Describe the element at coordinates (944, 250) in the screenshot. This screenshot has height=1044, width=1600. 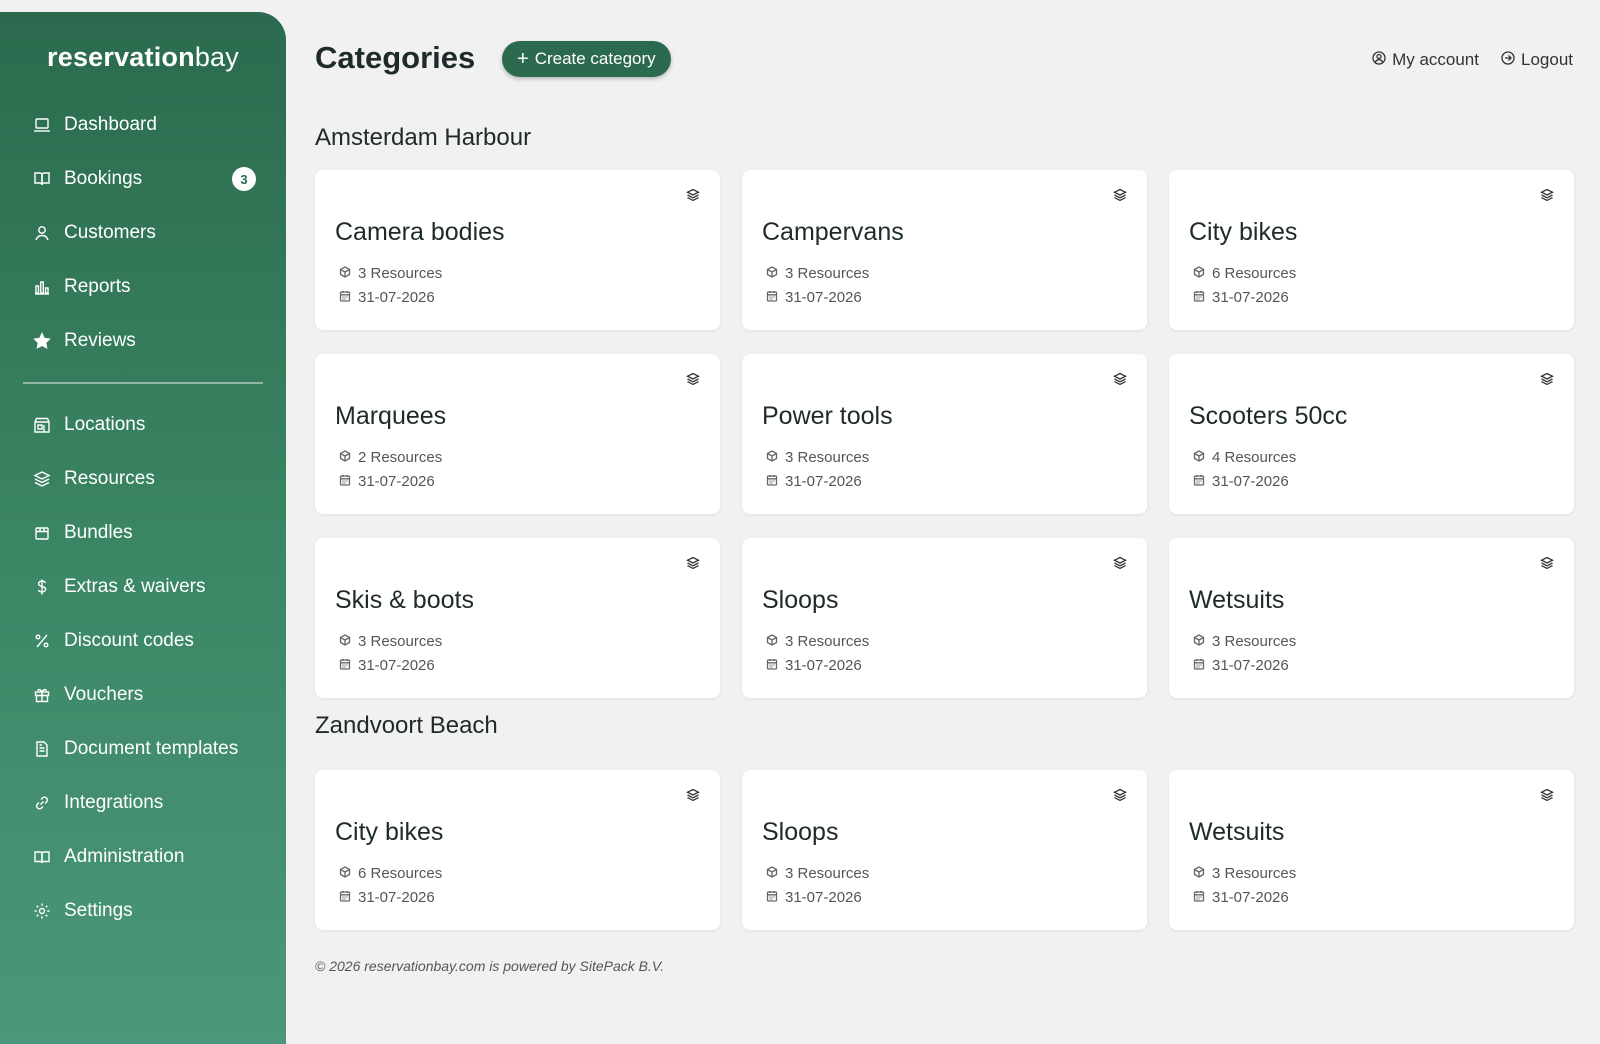
I see `category-card: Campervans 3 Resources 31-07-2026` at that location.